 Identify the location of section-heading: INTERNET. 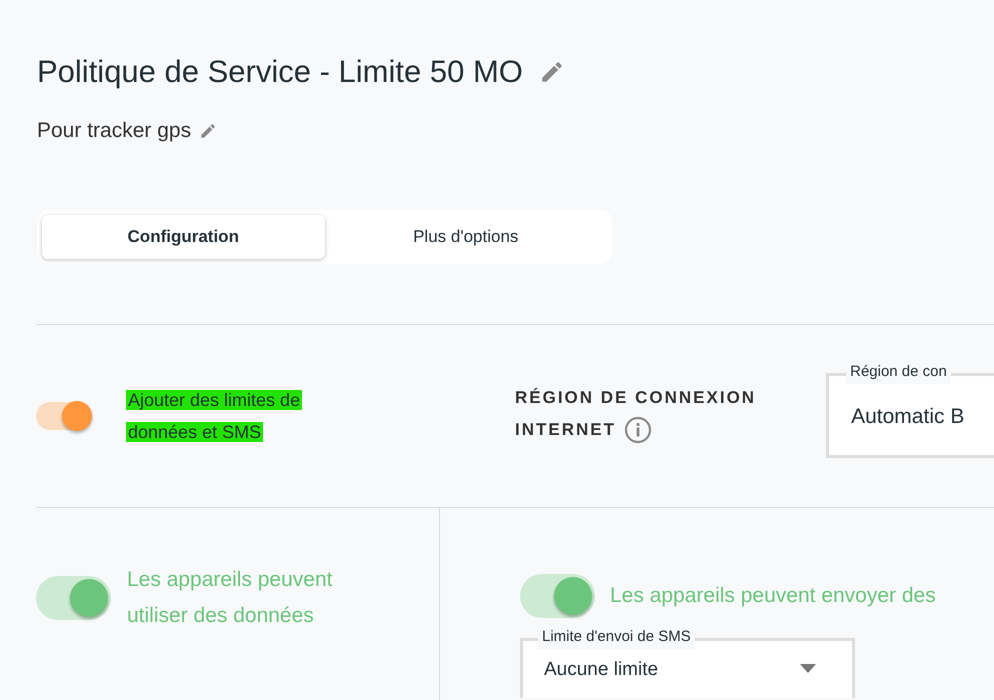
(565, 430).